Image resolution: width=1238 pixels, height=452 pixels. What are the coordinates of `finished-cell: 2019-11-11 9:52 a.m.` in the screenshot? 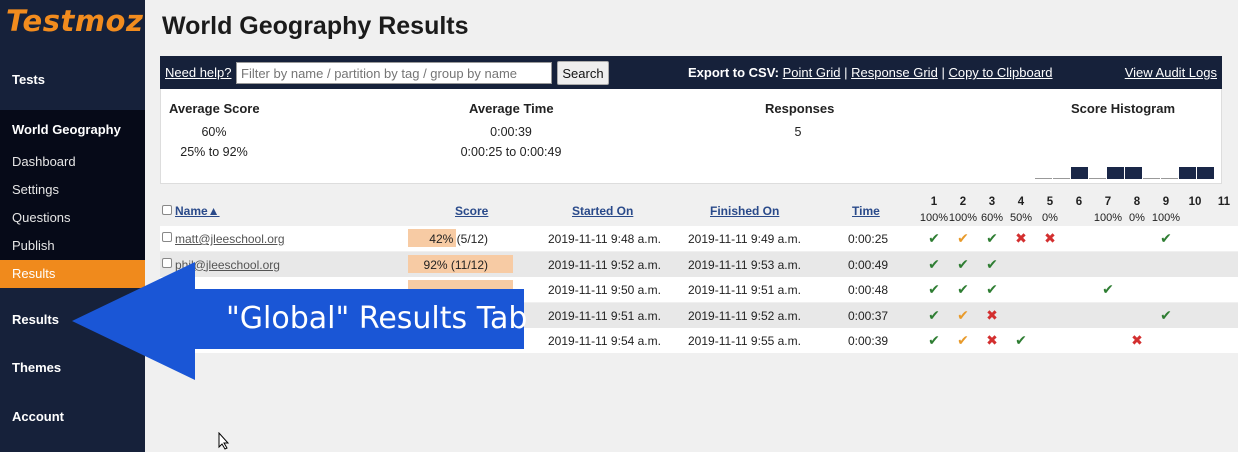 It's located at (744, 315).